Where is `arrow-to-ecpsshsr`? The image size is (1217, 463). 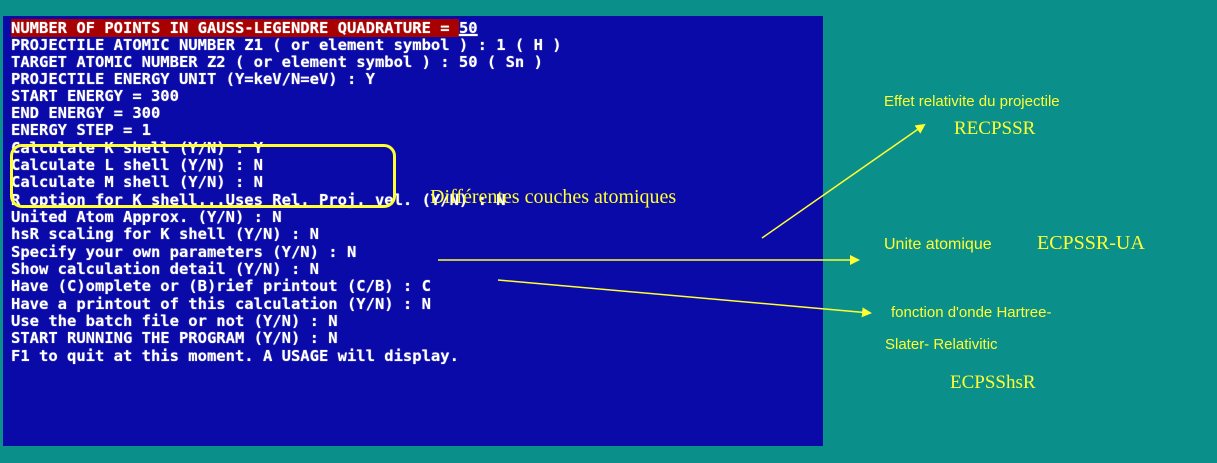 arrow-to-ecpsshsr is located at coordinates (684, 298).